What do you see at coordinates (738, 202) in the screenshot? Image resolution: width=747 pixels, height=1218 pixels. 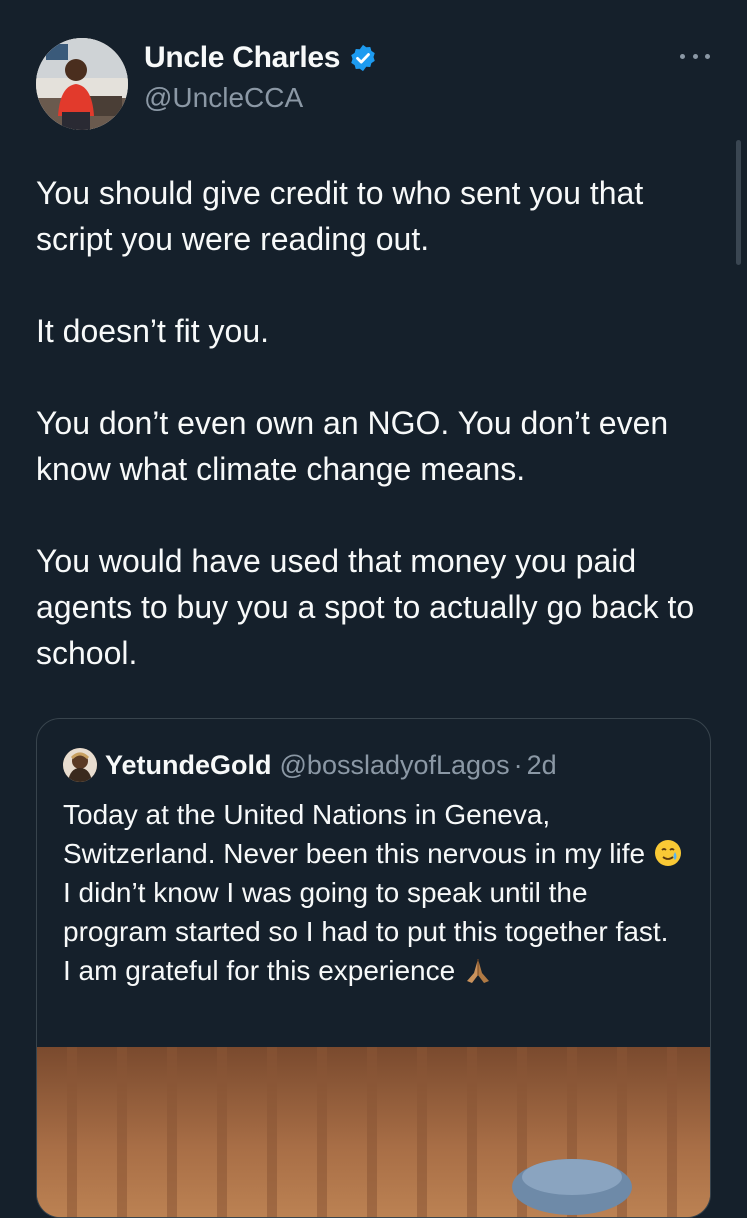 I see `scrollbar` at bounding box center [738, 202].